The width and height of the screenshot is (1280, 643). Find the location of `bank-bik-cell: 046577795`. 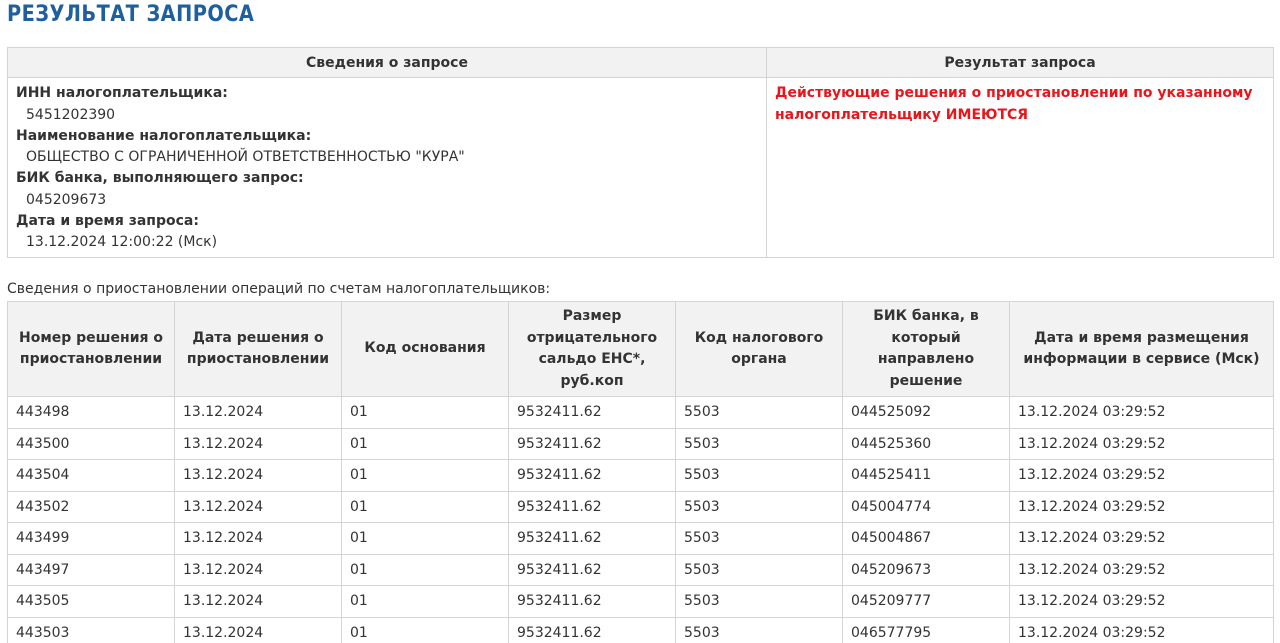

bank-bik-cell: 046577795 is located at coordinates (926, 629).